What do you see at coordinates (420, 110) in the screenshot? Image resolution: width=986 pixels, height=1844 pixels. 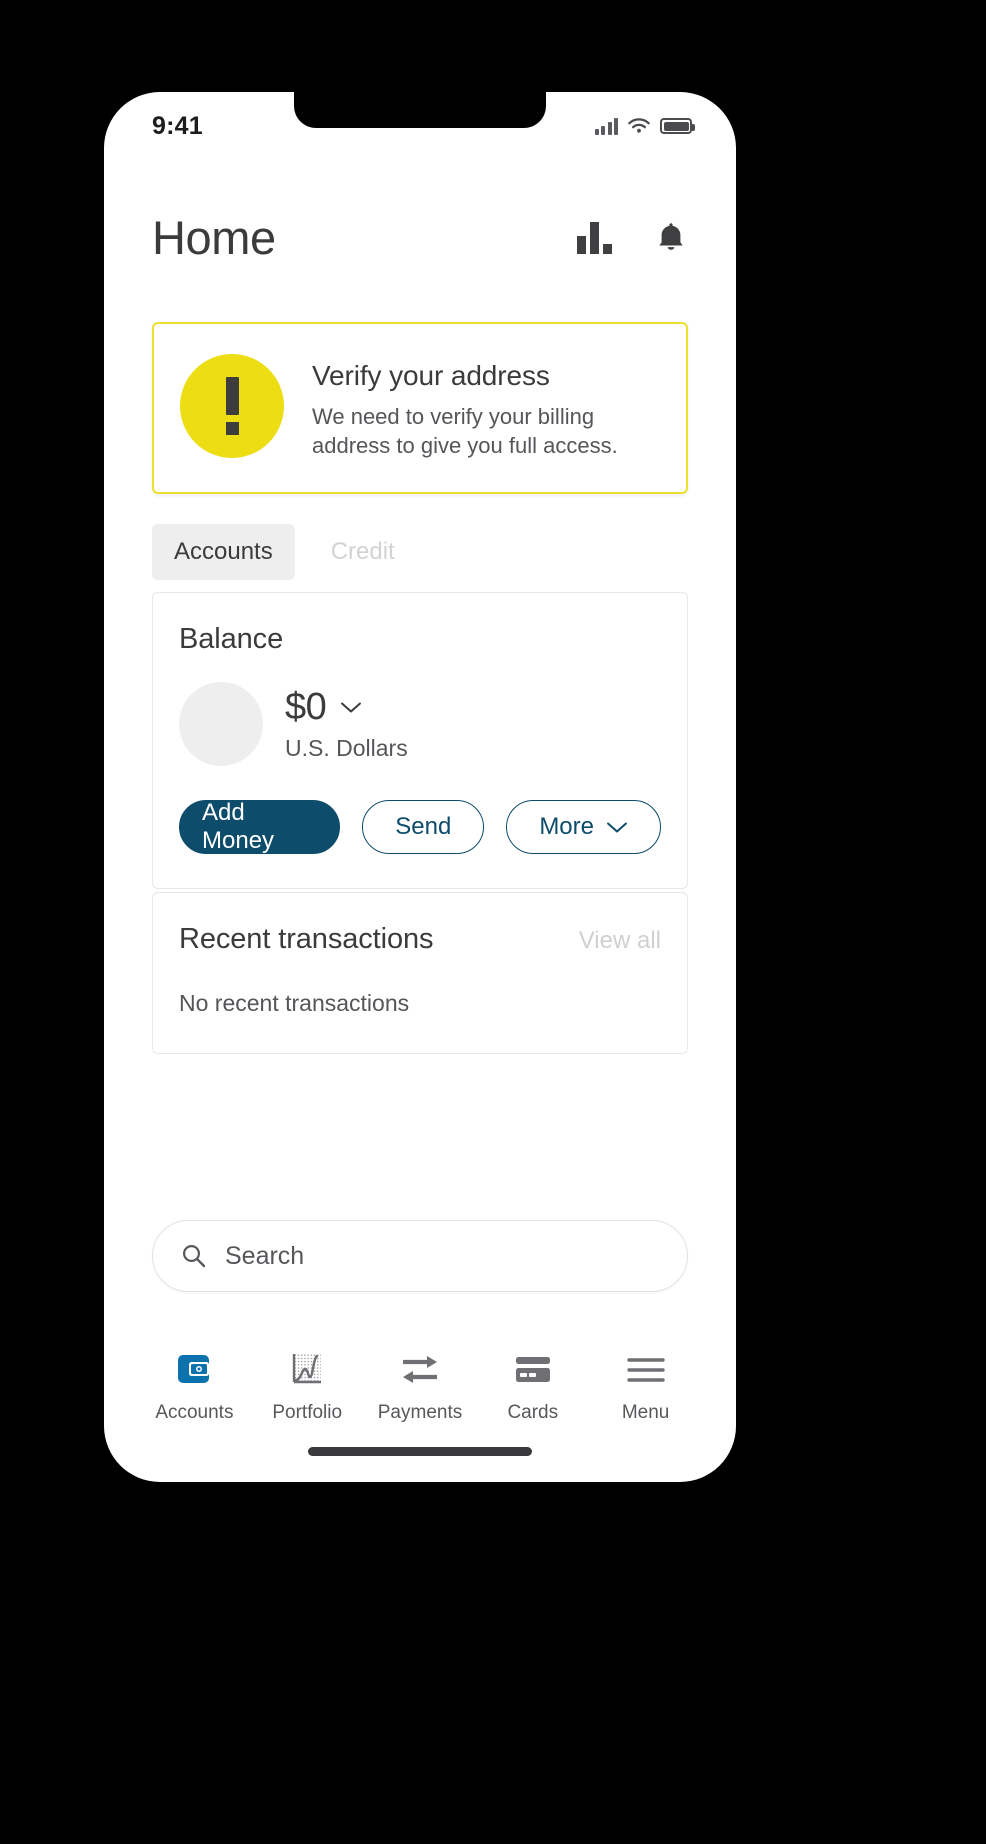 I see `phone-notch` at bounding box center [420, 110].